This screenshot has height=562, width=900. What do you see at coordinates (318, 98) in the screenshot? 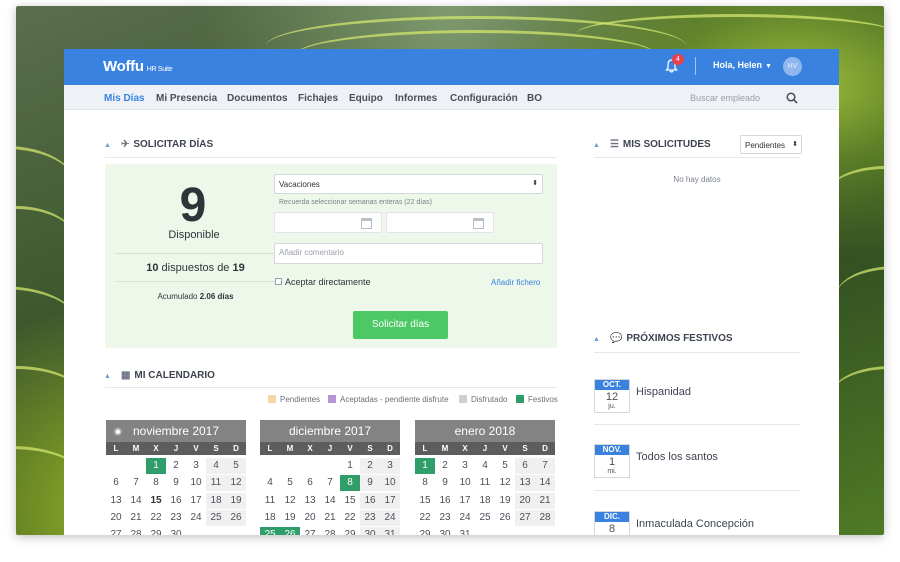
I see `nav-fichajes: Fichajes` at bounding box center [318, 98].